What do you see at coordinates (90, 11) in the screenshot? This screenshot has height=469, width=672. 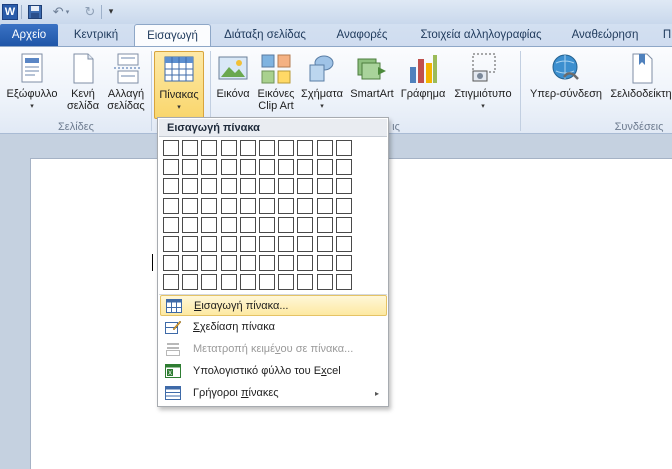 I see `redo-button: ↻` at bounding box center [90, 11].